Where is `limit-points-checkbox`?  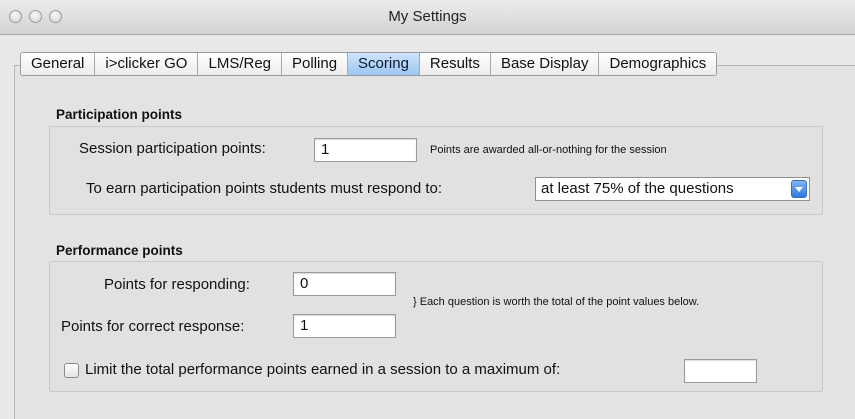
limit-points-checkbox is located at coordinates (71, 370).